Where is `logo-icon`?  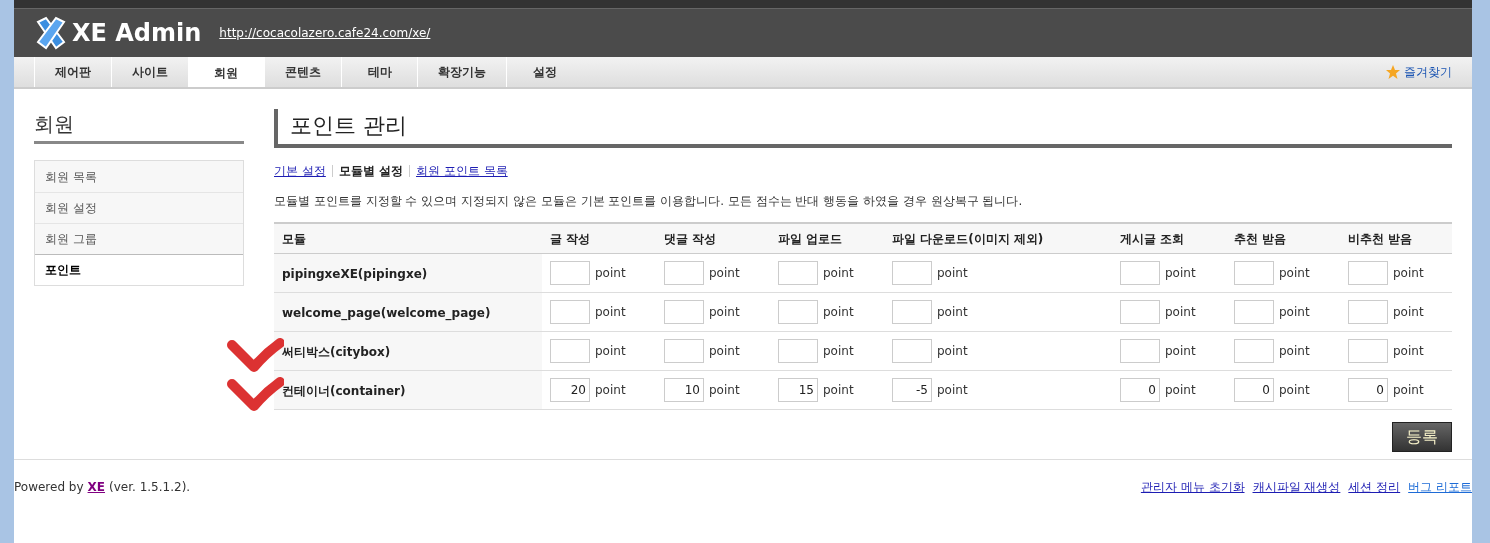 logo-icon is located at coordinates (51, 33).